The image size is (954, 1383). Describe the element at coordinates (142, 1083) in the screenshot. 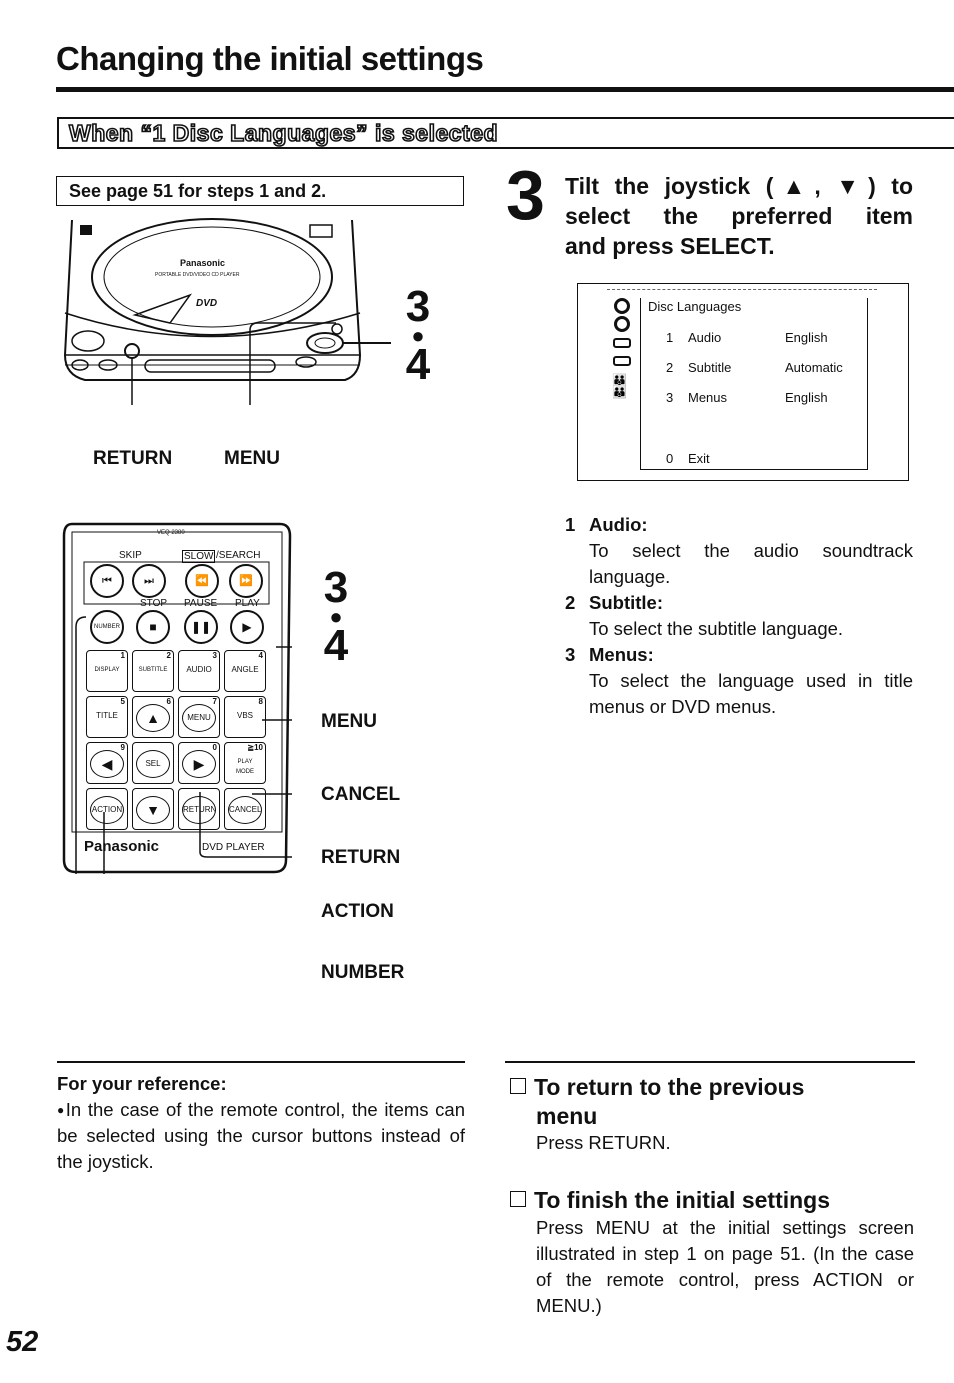

I see `reference-title: For your reference:` at that location.